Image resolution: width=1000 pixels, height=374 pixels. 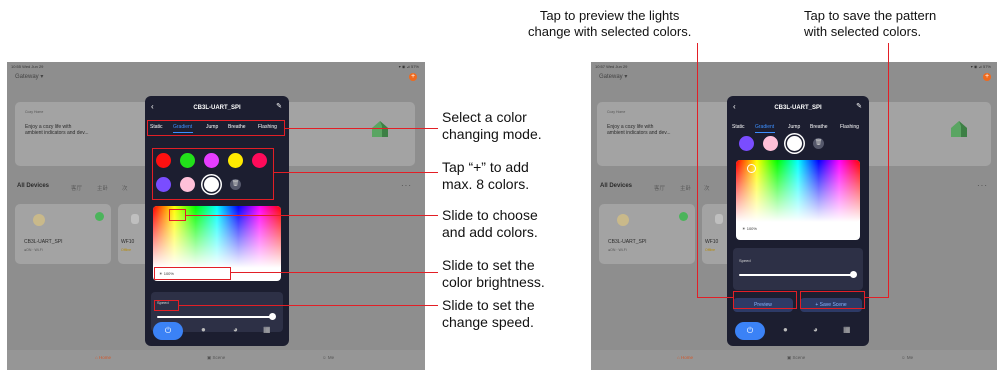 I want to click on delete-color-icon: 🗑, so click(x=818, y=143).